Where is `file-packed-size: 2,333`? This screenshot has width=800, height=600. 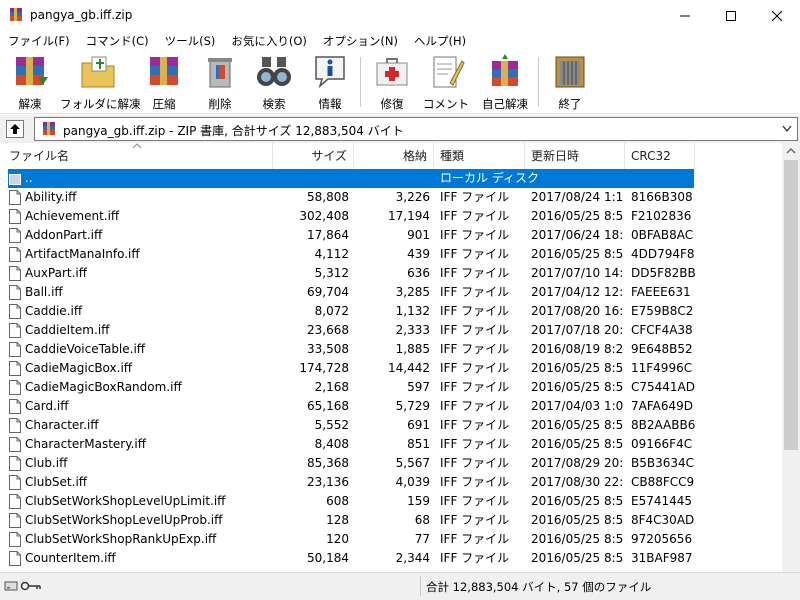
file-packed-size: 2,333 is located at coordinates (412, 330).